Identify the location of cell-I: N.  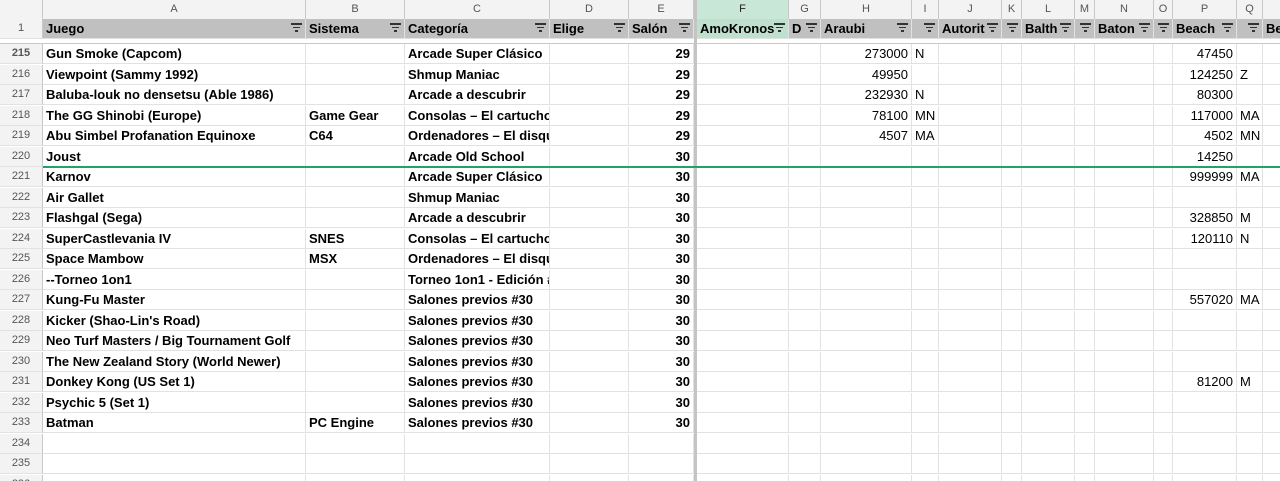
(925, 95).